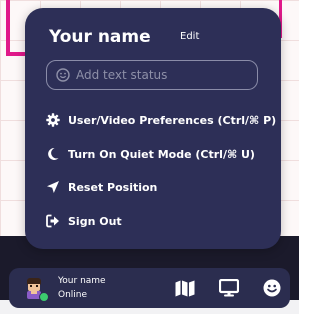 This screenshot has width=320, height=314. What do you see at coordinates (156, 75) in the screenshot?
I see `text-status-input` at bounding box center [156, 75].